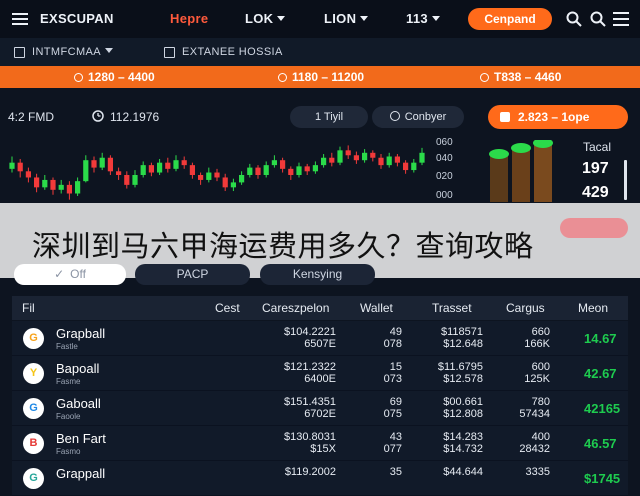 The height and width of the screenshot is (496, 640). What do you see at coordinates (346, 18) in the screenshot?
I see `nav-item-lion: LION` at bounding box center [346, 18].